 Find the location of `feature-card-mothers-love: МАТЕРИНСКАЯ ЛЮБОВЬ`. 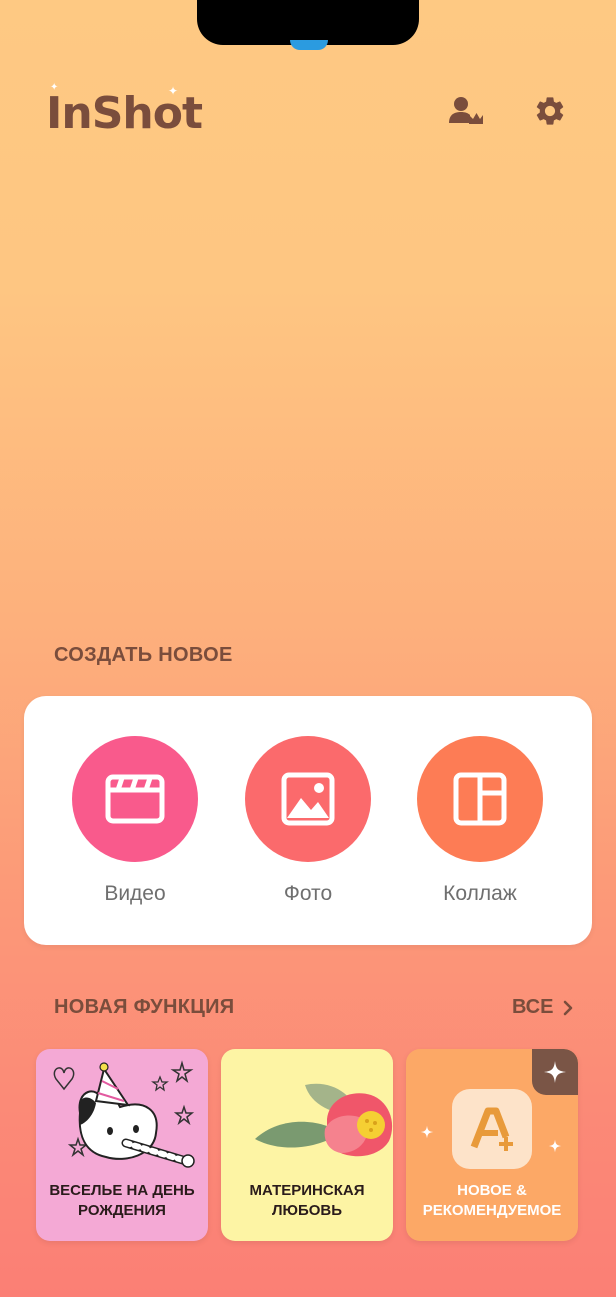

feature-card-mothers-love: МАТЕРИНСКАЯ ЛЮБОВЬ is located at coordinates (307, 1145).